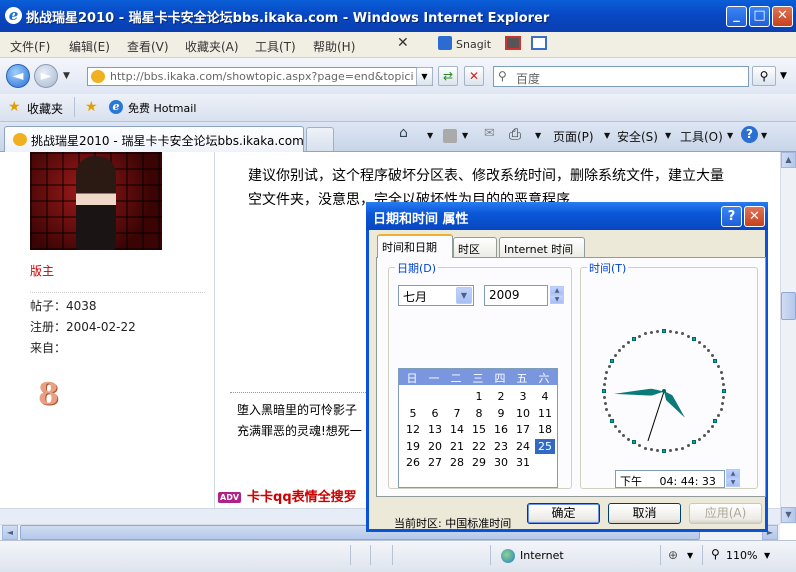 The height and width of the screenshot is (572, 796). Describe the element at coordinates (715, 554) in the screenshot. I see `zoom-icon: ⚲` at that location.